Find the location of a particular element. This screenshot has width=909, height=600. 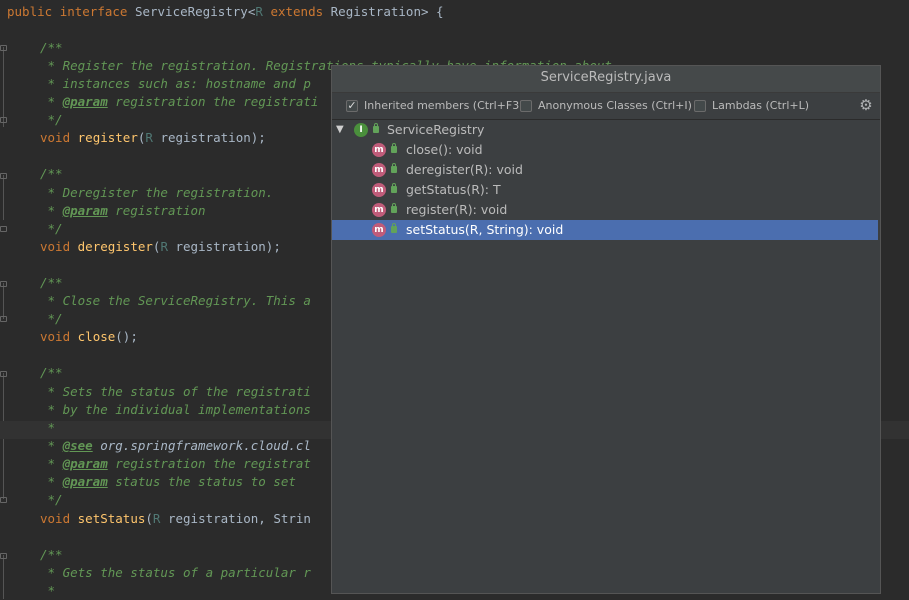

code-line: * @param registration is located at coordinates (123, 211).